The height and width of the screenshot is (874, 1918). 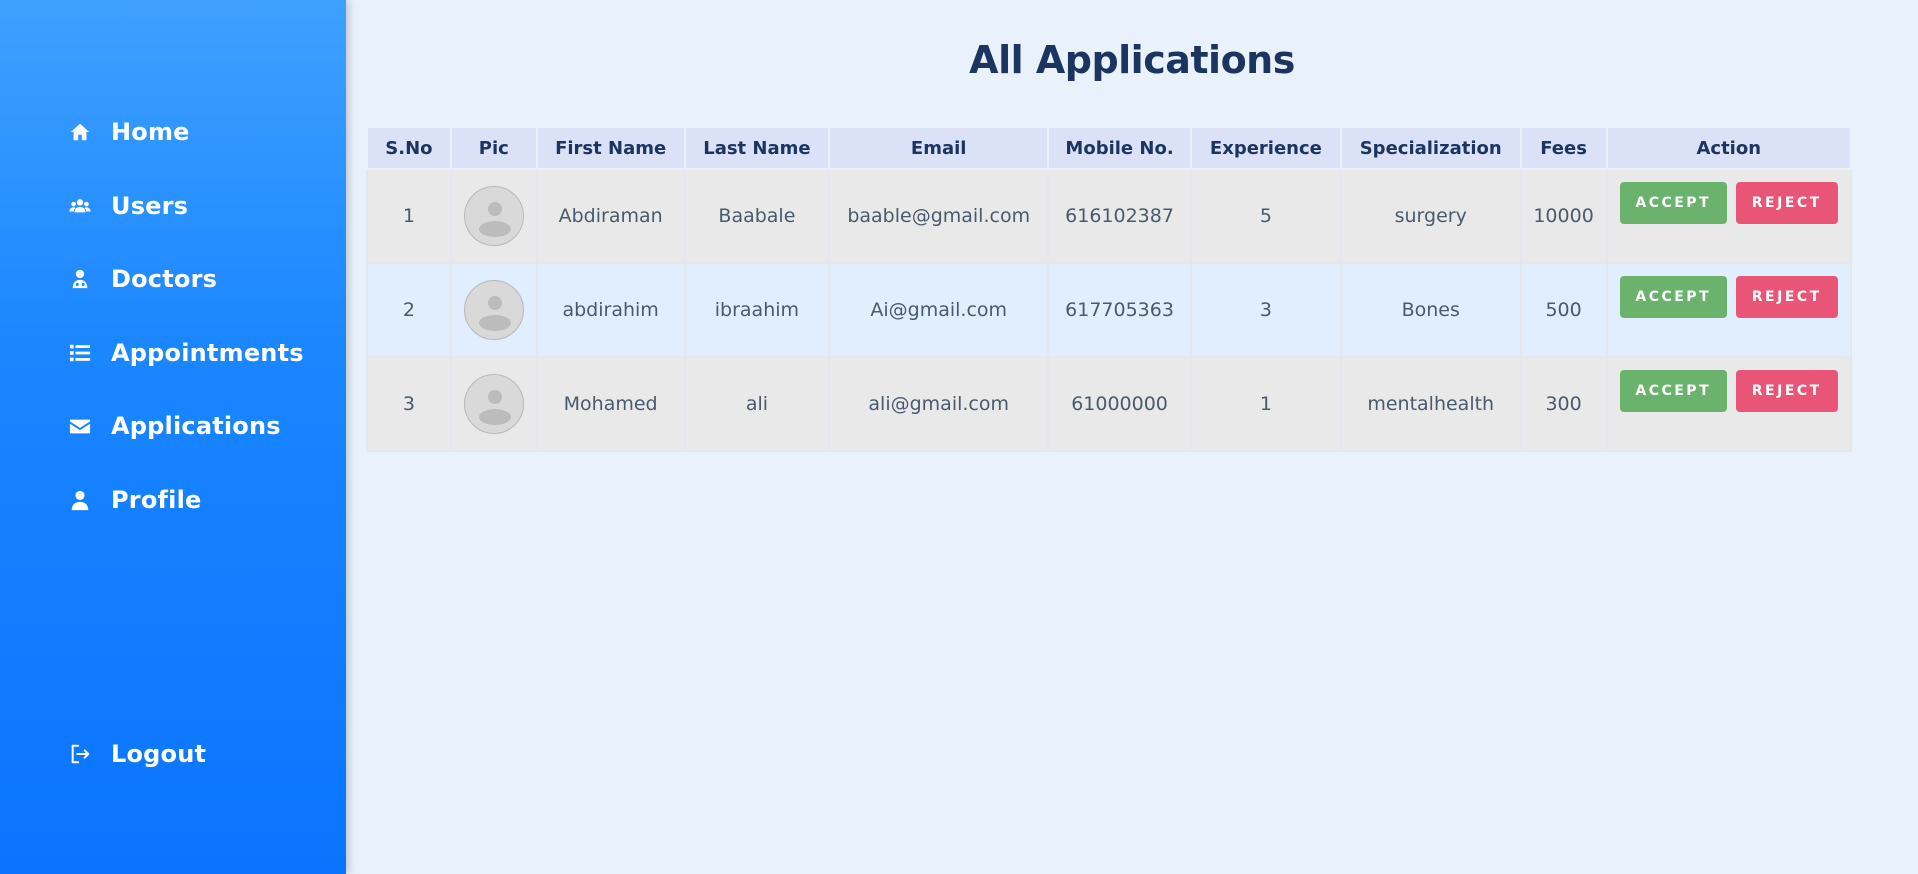 What do you see at coordinates (1430, 404) in the screenshot?
I see `cell-specialization: mentalhealth` at bounding box center [1430, 404].